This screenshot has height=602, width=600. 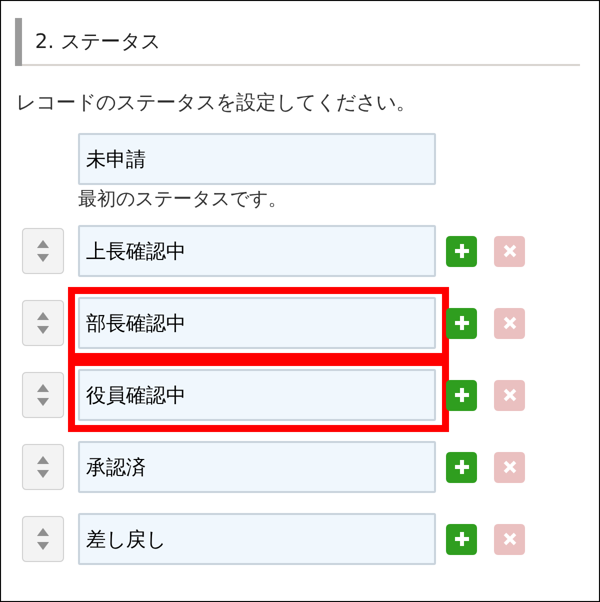 I want to click on status-field: 未申請, so click(x=257, y=159).